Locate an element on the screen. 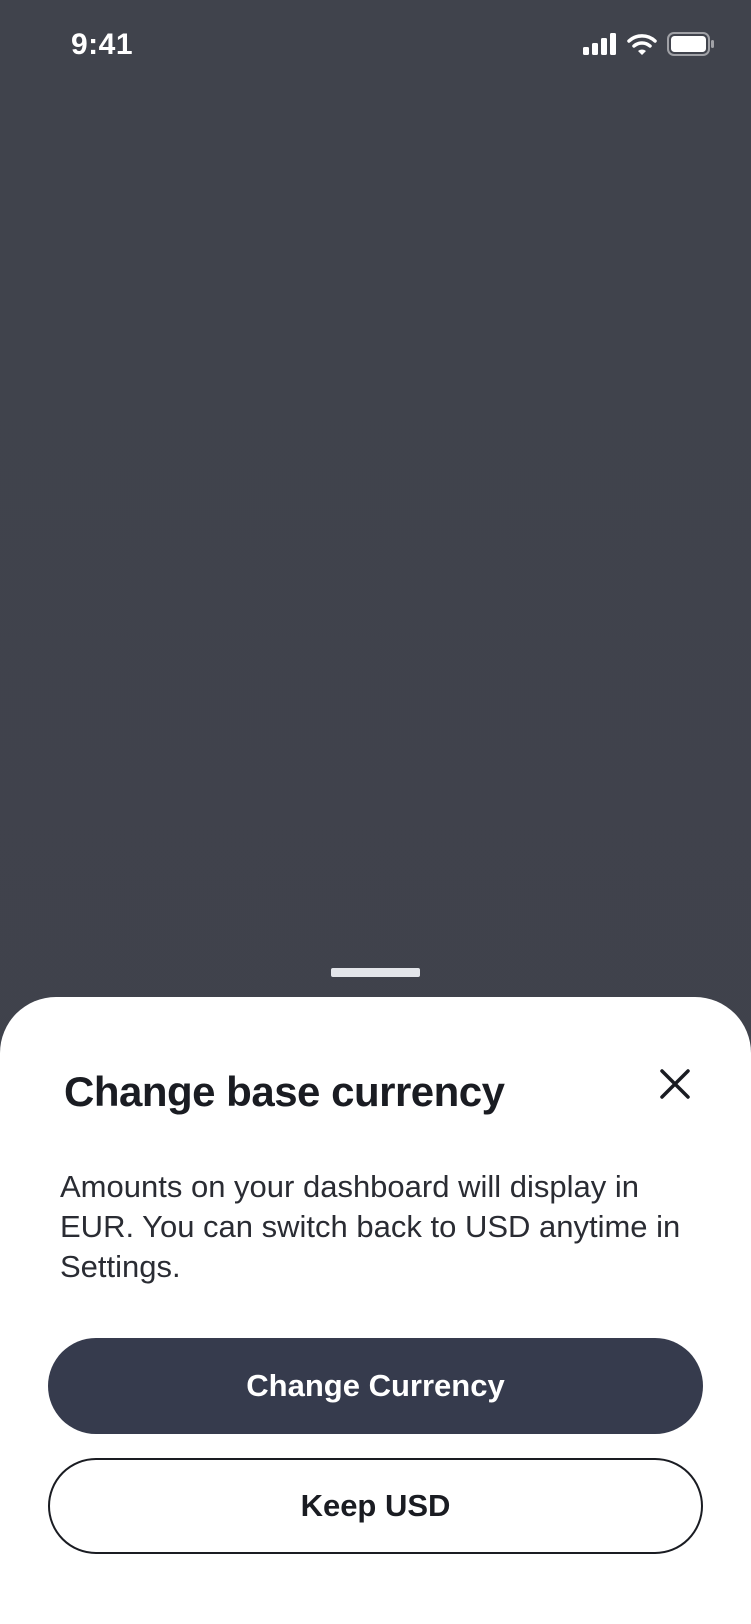 The width and height of the screenshot is (751, 1624). status-icons is located at coordinates (649, 46).